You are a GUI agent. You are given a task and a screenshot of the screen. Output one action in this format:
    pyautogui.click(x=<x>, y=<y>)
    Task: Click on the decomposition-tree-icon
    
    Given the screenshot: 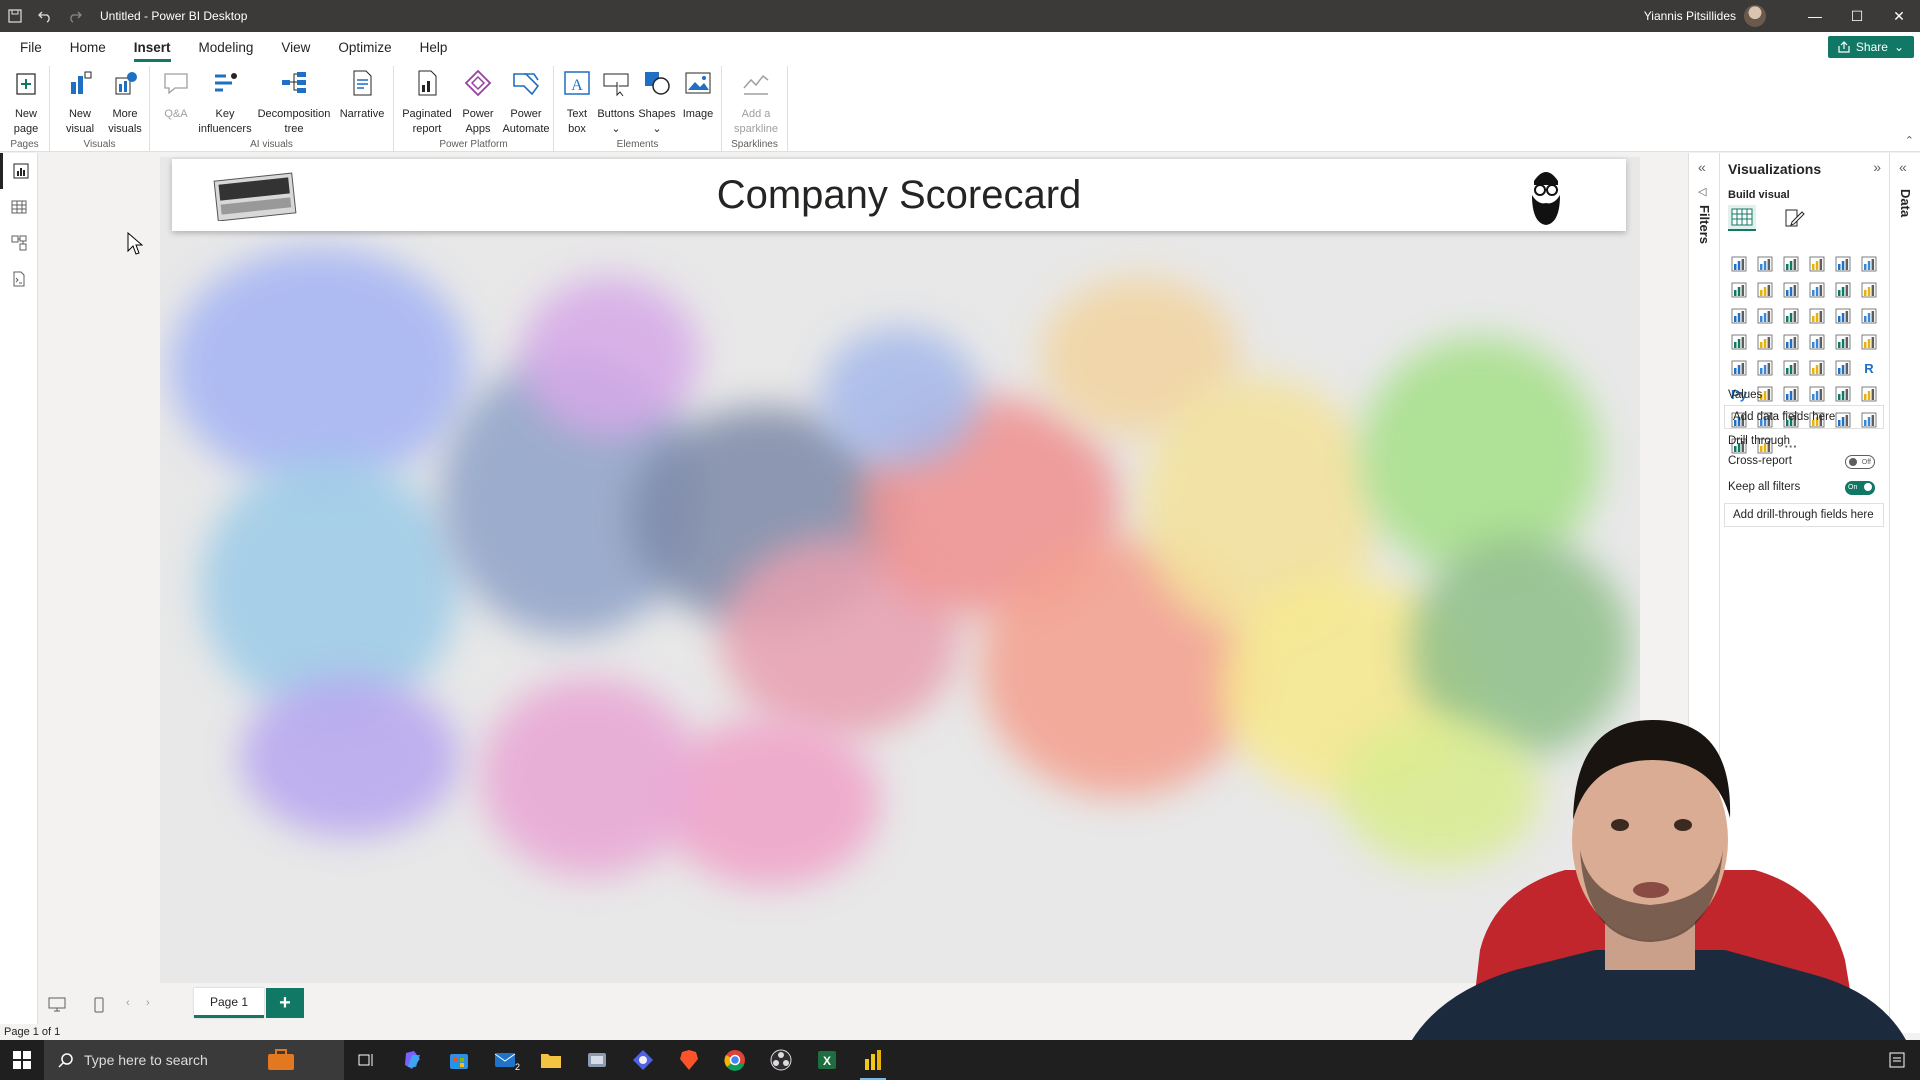 What is the action you would take?
    pyautogui.click(x=1791, y=394)
    